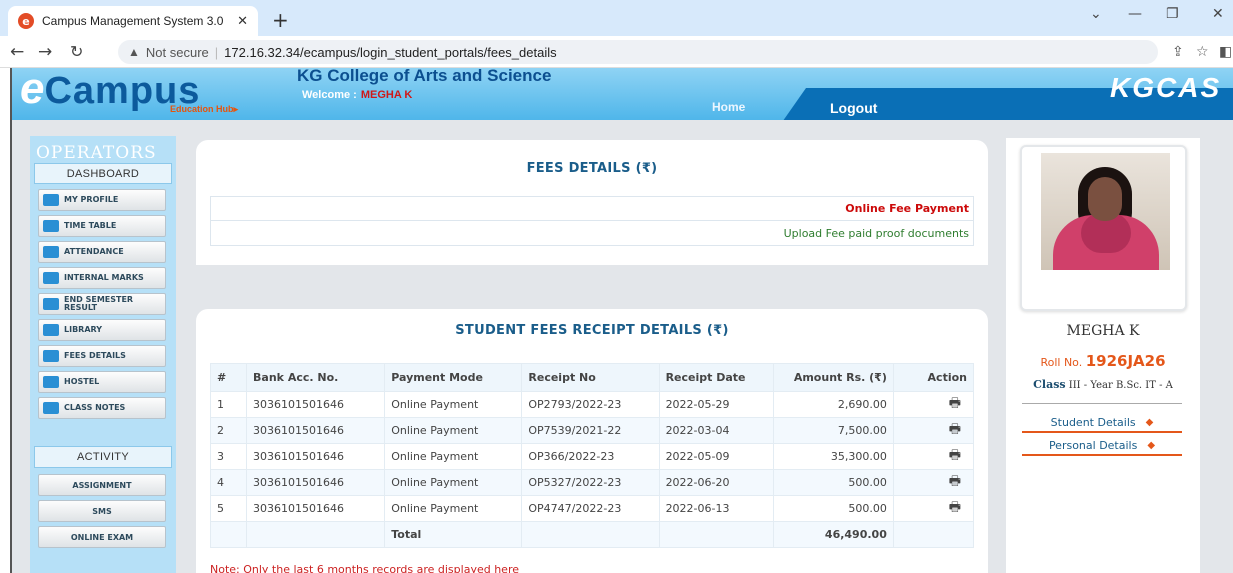  Describe the element at coordinates (1103, 361) in the screenshot. I see `roll-number: Roll No. 1926JA26` at that location.